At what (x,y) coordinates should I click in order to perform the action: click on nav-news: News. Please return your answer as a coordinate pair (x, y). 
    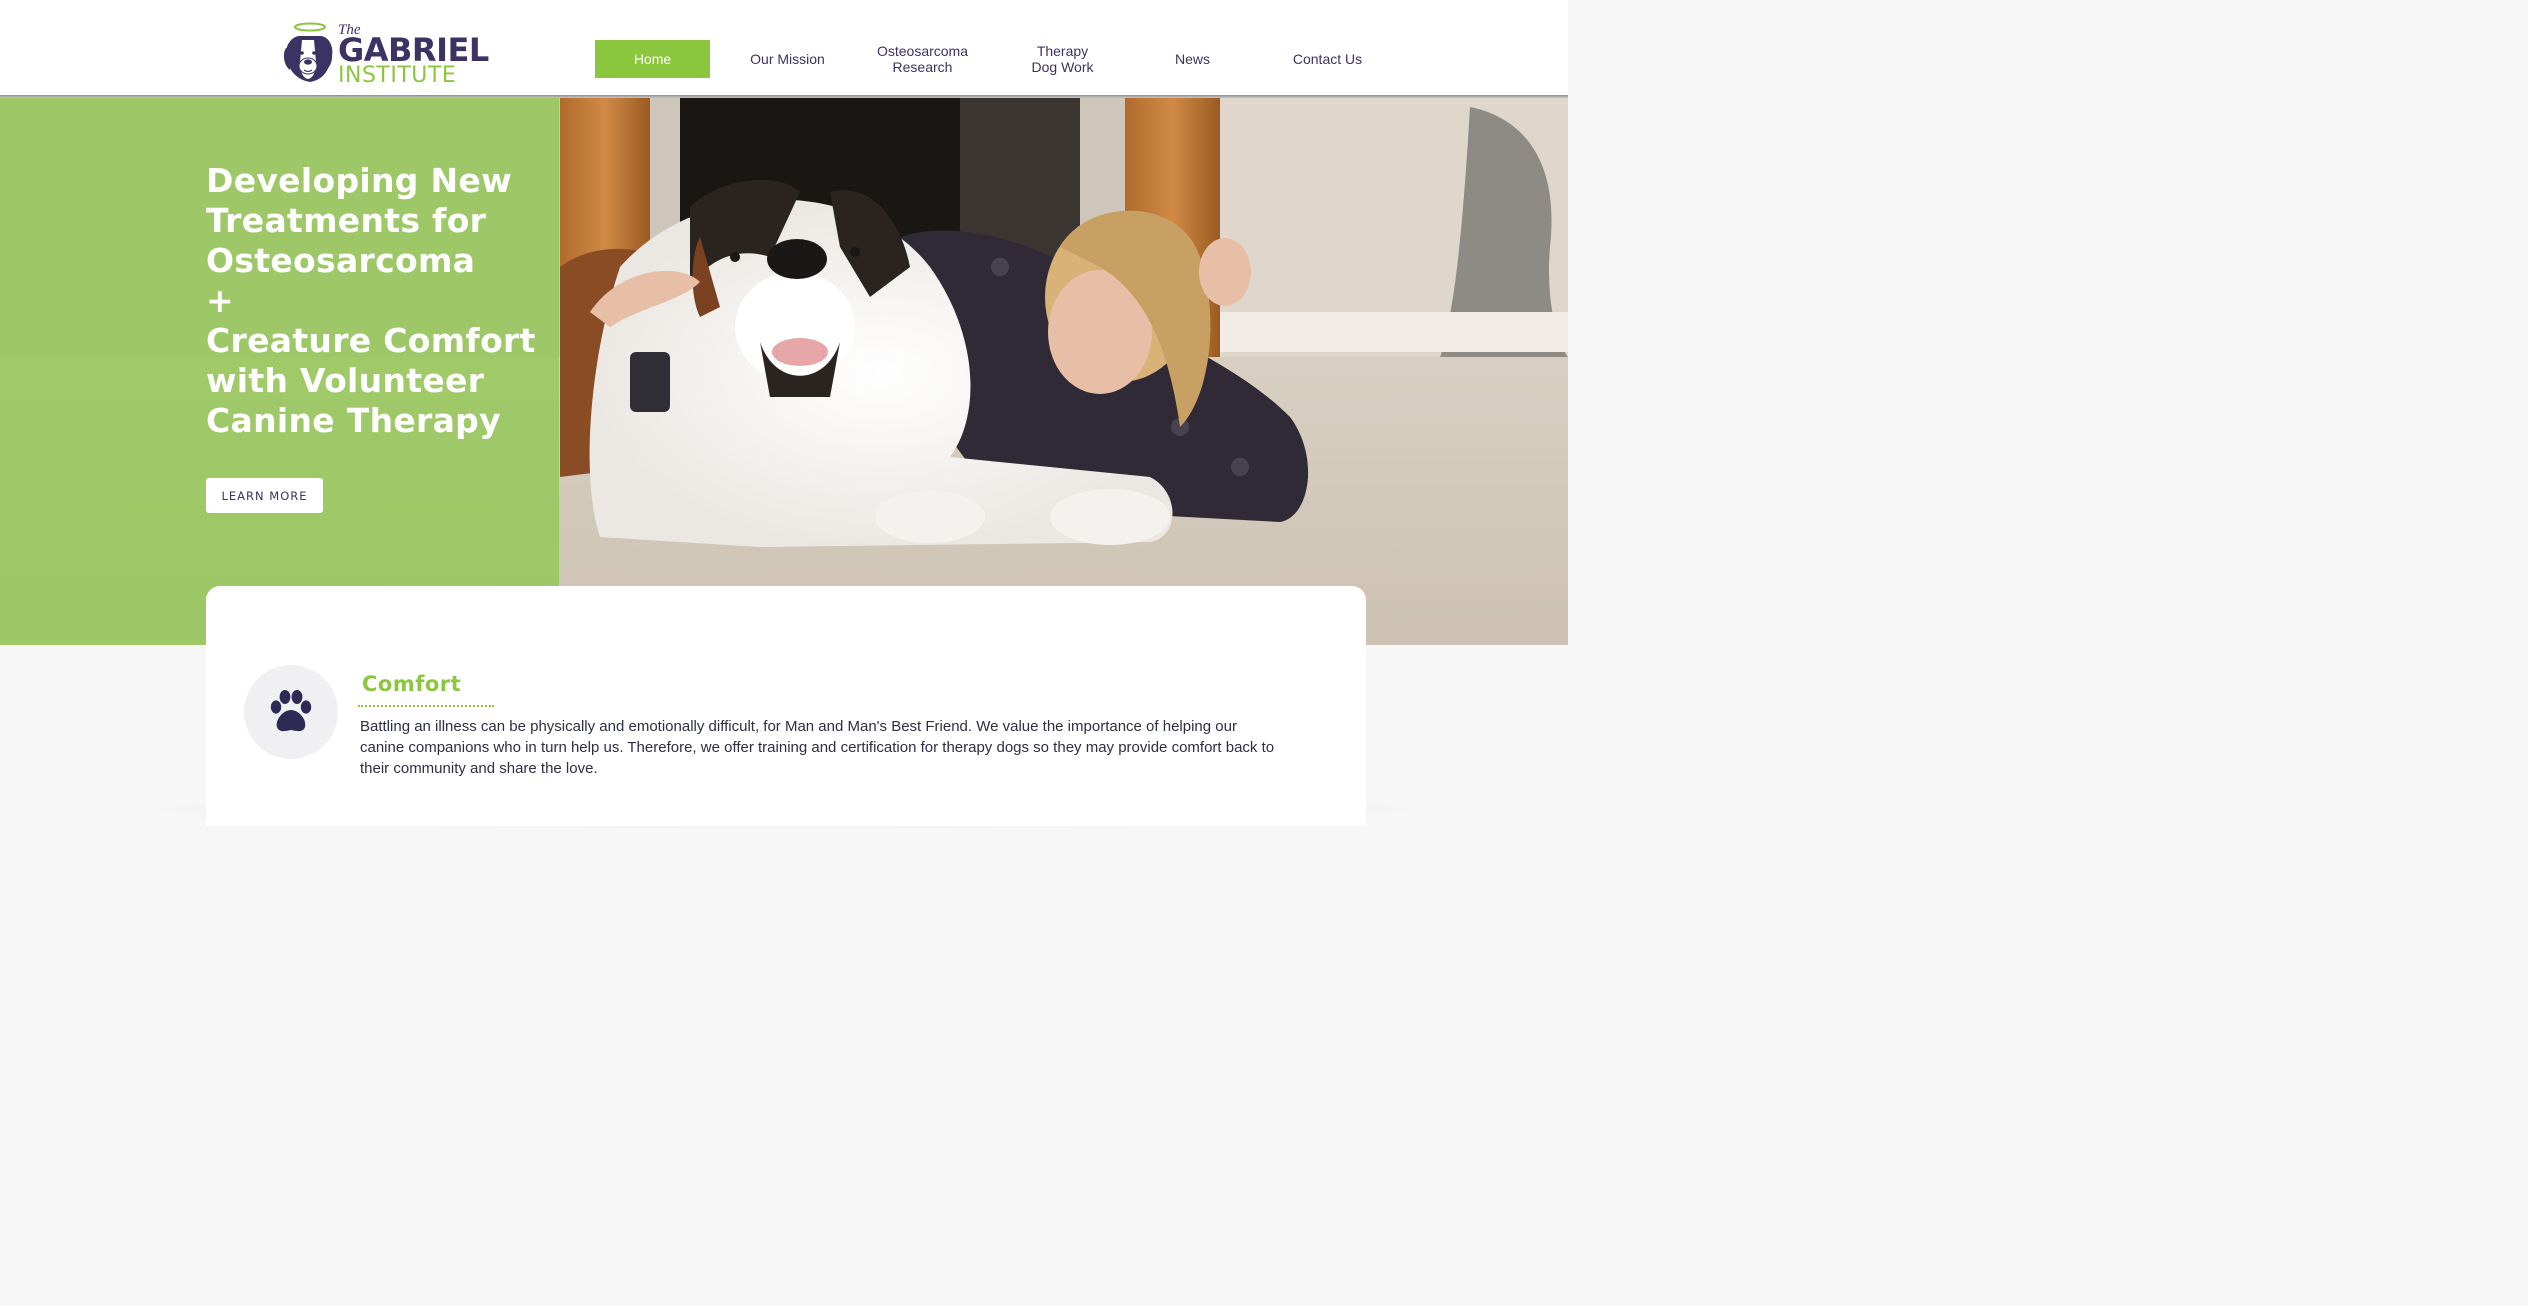
    Looking at the image, I should click on (1192, 59).